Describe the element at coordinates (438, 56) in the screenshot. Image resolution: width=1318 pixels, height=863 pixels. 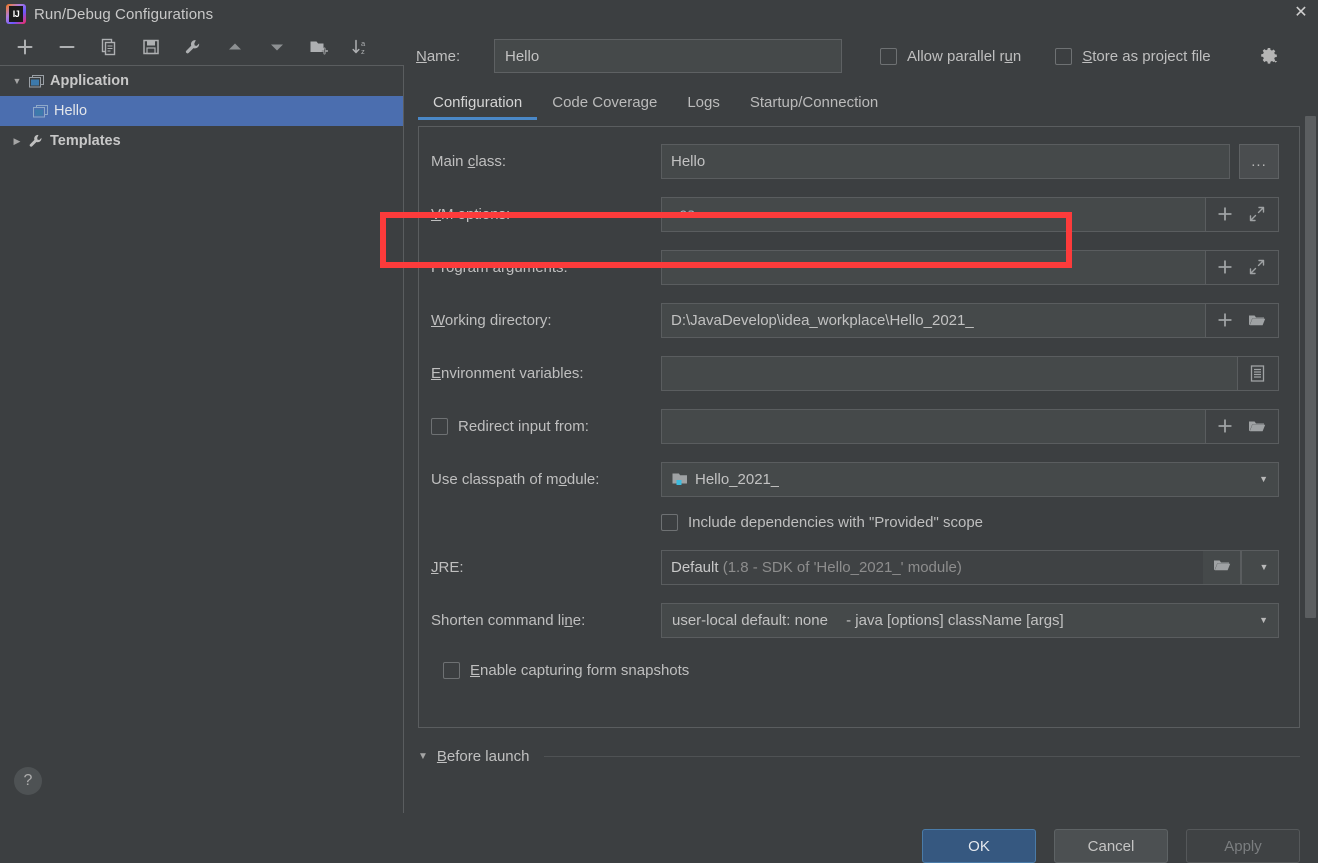
I see `name-label: Name:` at that location.